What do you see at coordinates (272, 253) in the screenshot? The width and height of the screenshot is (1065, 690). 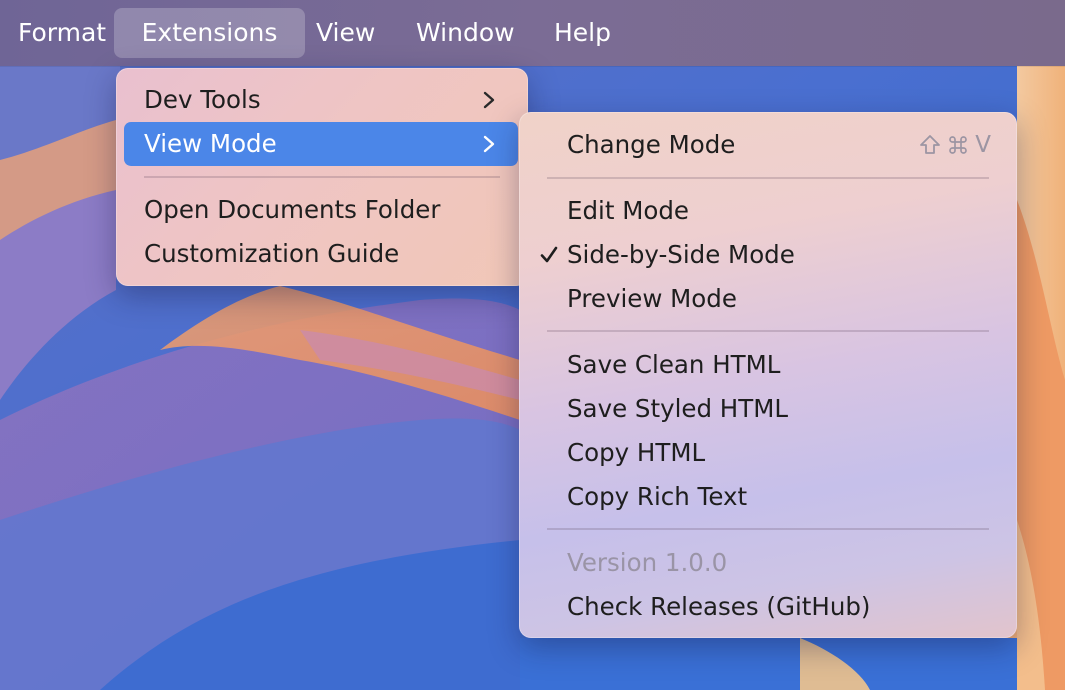 I see `menu-item-label: Customization Guide` at bounding box center [272, 253].